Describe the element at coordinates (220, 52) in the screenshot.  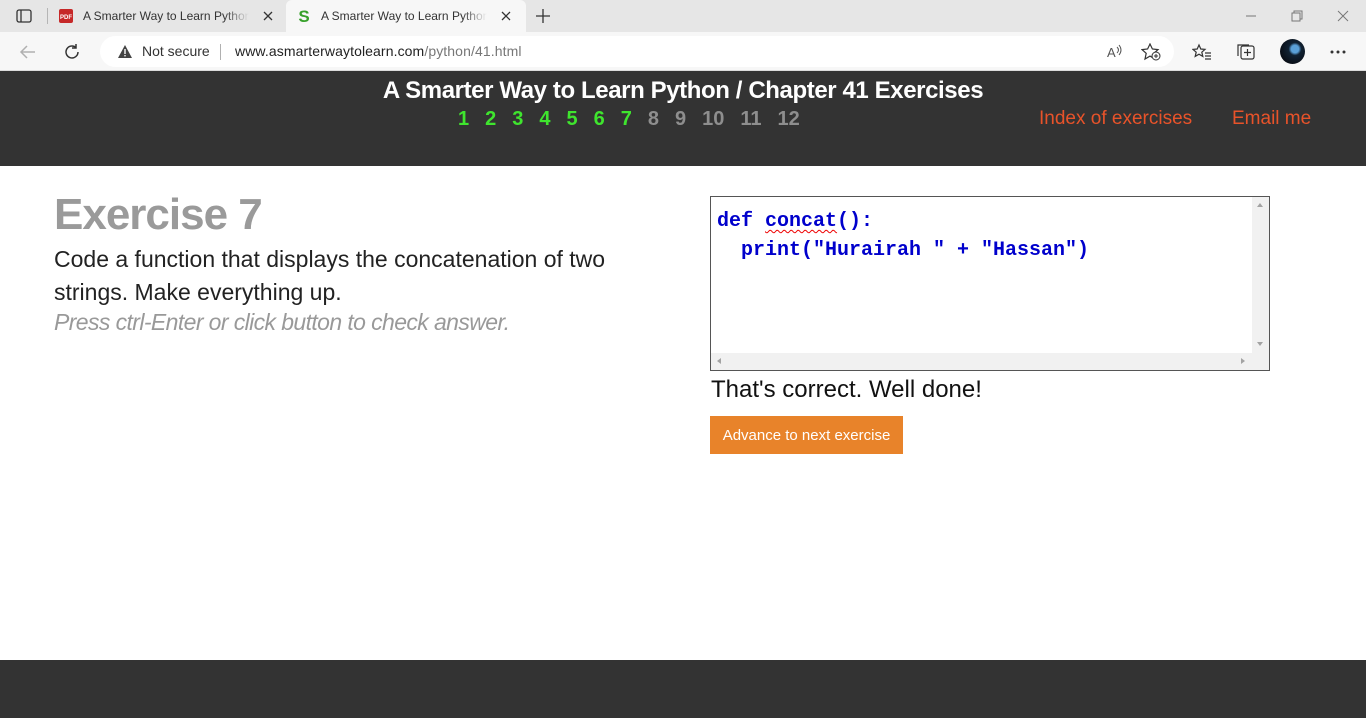
I see `address-separator` at that location.